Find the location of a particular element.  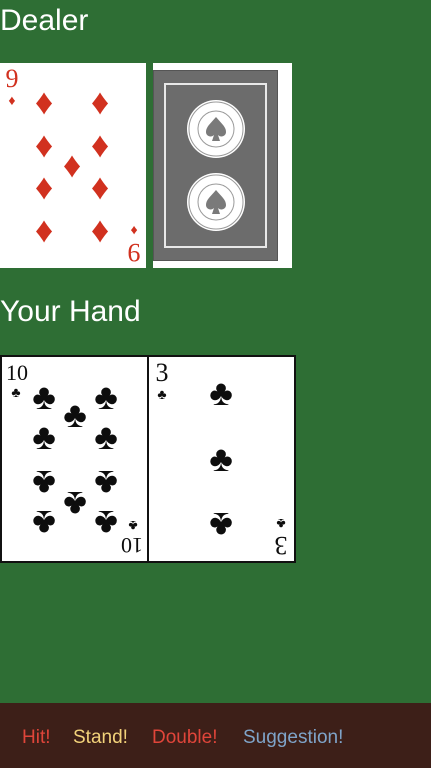

card-suit-bottom-icon: ♦ is located at coordinates (134, 231).